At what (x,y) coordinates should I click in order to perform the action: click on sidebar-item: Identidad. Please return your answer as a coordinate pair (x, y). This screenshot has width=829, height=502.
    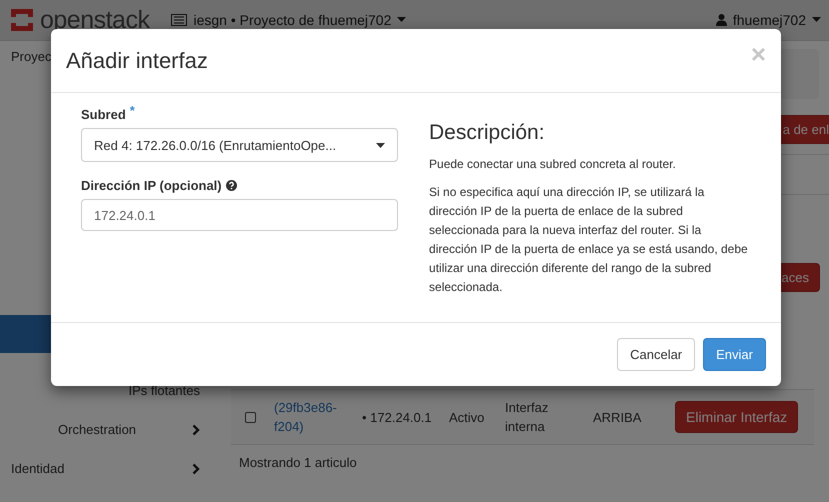
    Looking at the image, I should click on (110, 468).